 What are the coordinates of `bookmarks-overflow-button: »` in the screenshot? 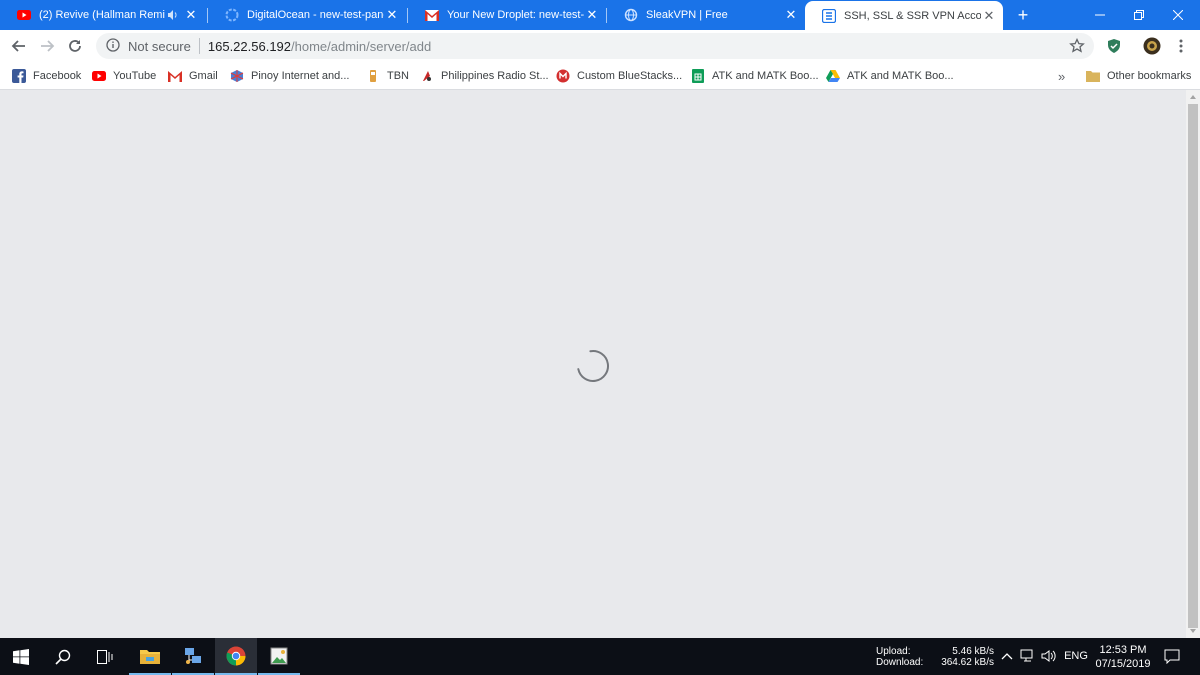 It's located at (1061, 76).